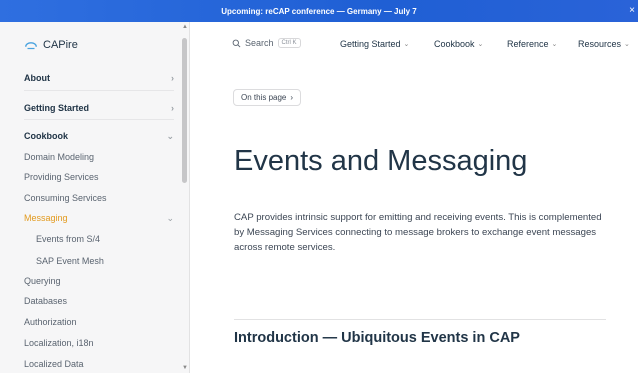 The height and width of the screenshot is (373, 638). Describe the element at coordinates (99, 322) in the screenshot. I see `sidebar-item: Authorization` at that location.